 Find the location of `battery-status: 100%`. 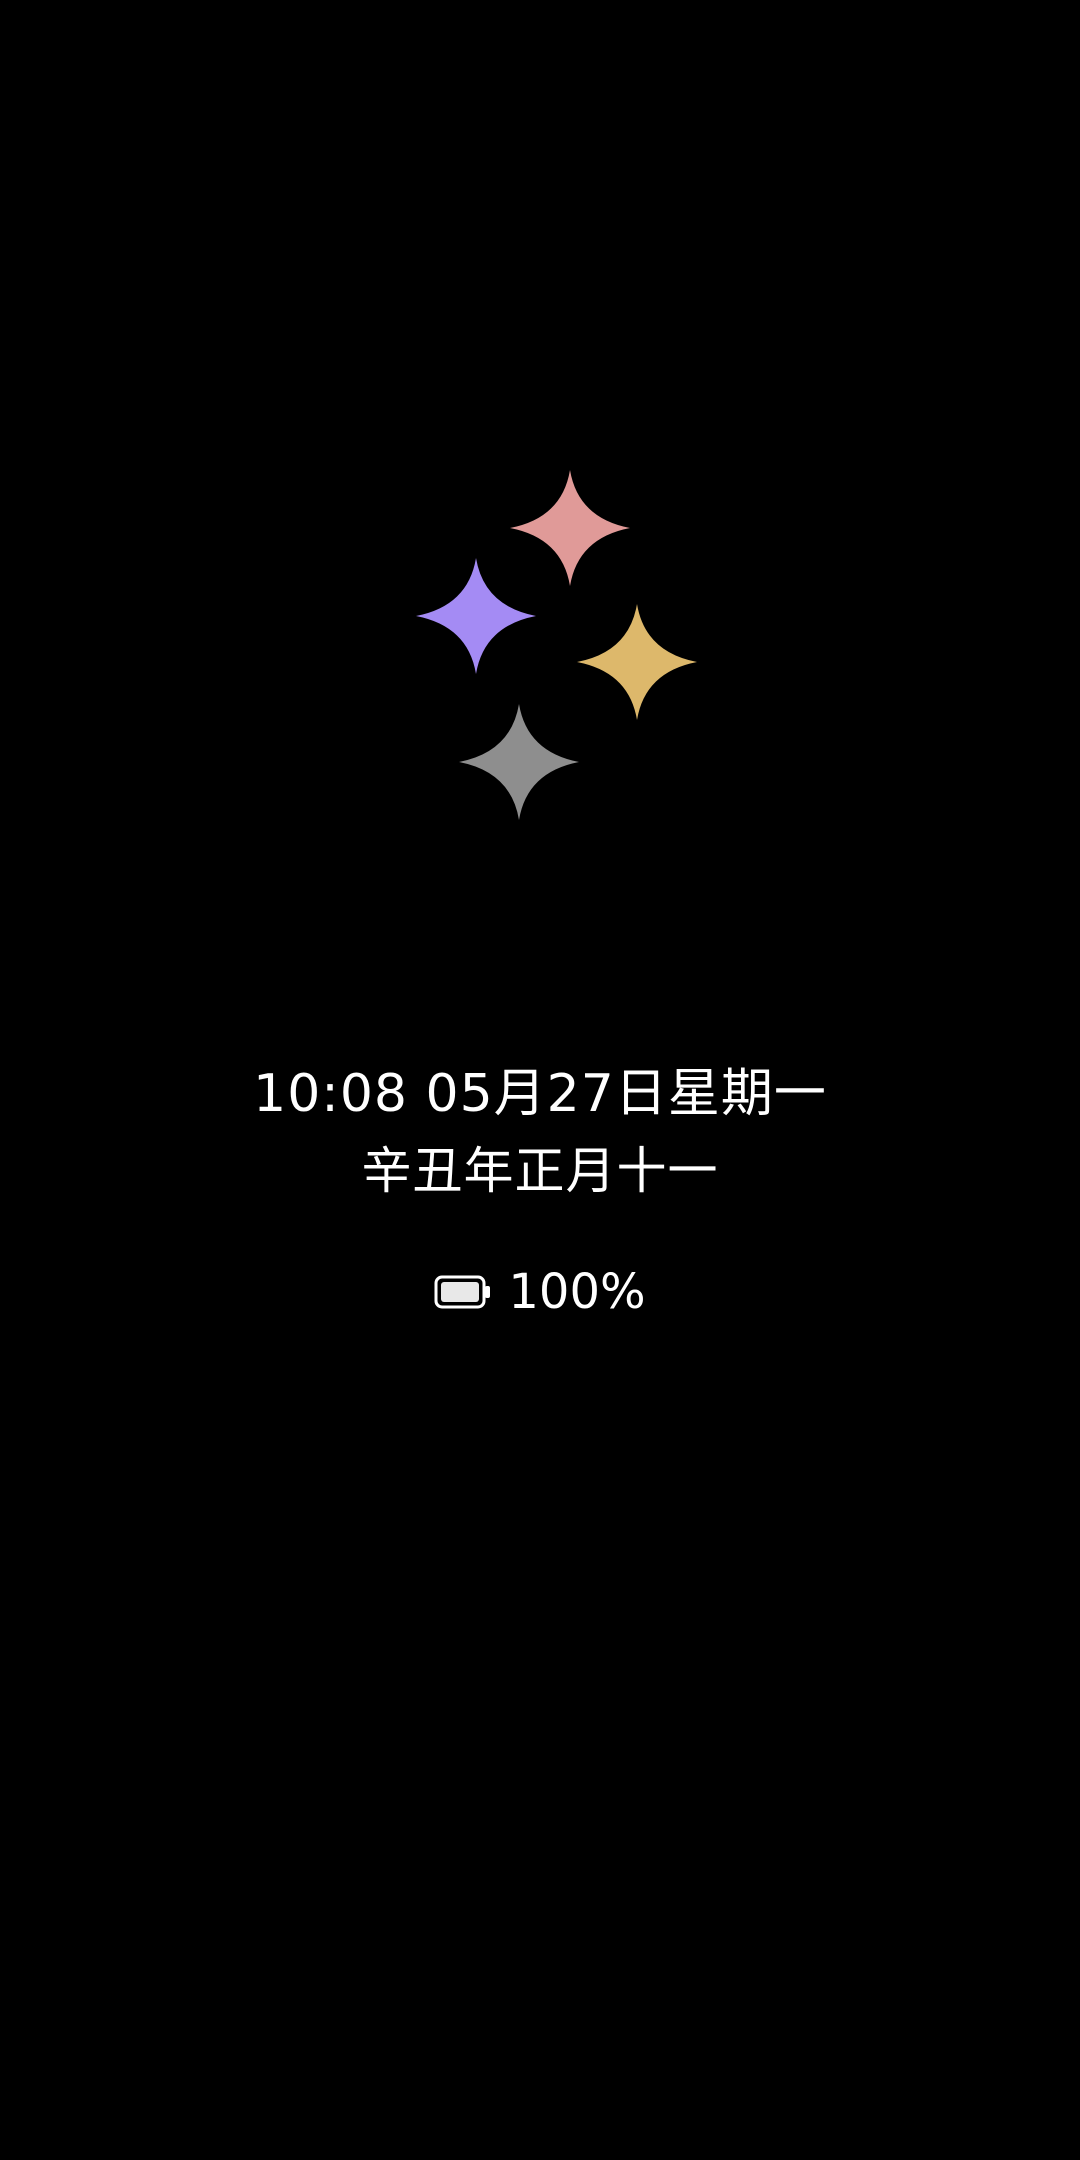

battery-status: 100% is located at coordinates (540, 1292).